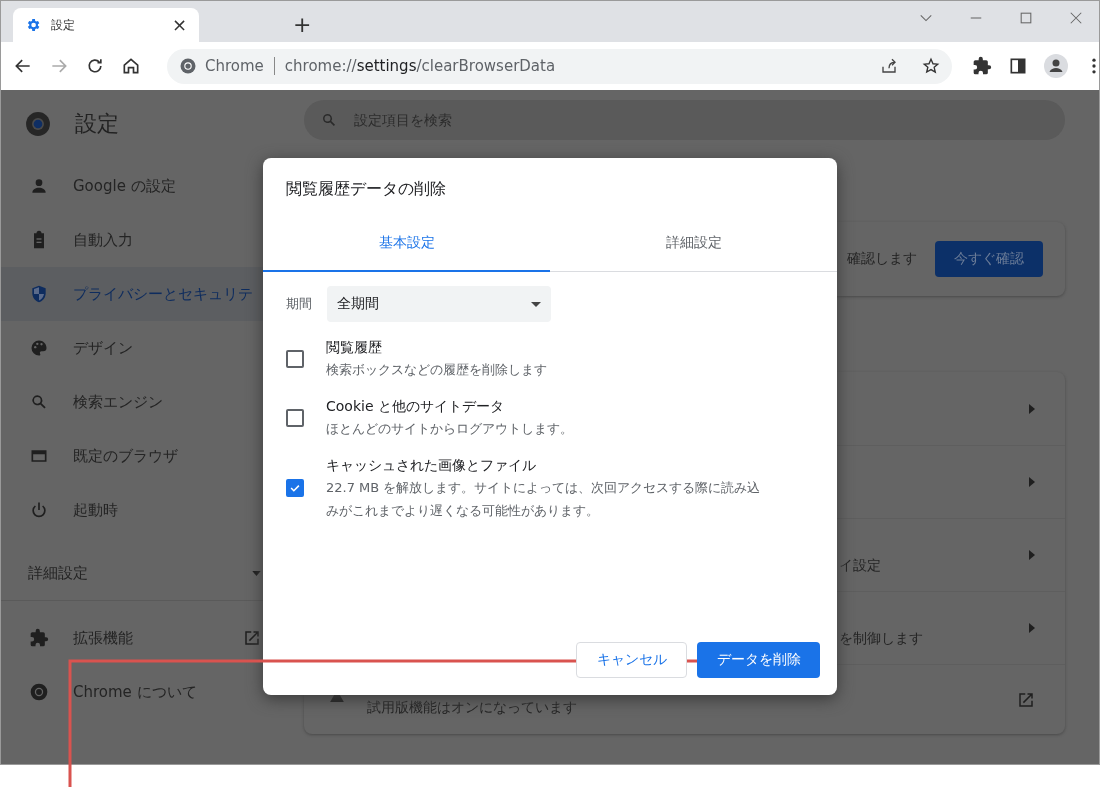  Describe the element at coordinates (631, 660) in the screenshot. I see `cancel-button: キャンセル` at that location.